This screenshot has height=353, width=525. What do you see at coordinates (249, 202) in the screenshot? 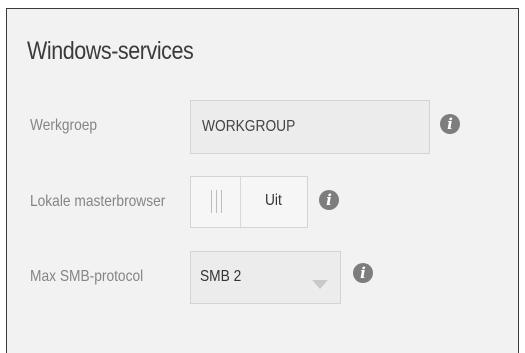
I see `master-browser-toggle: Uit` at bounding box center [249, 202].